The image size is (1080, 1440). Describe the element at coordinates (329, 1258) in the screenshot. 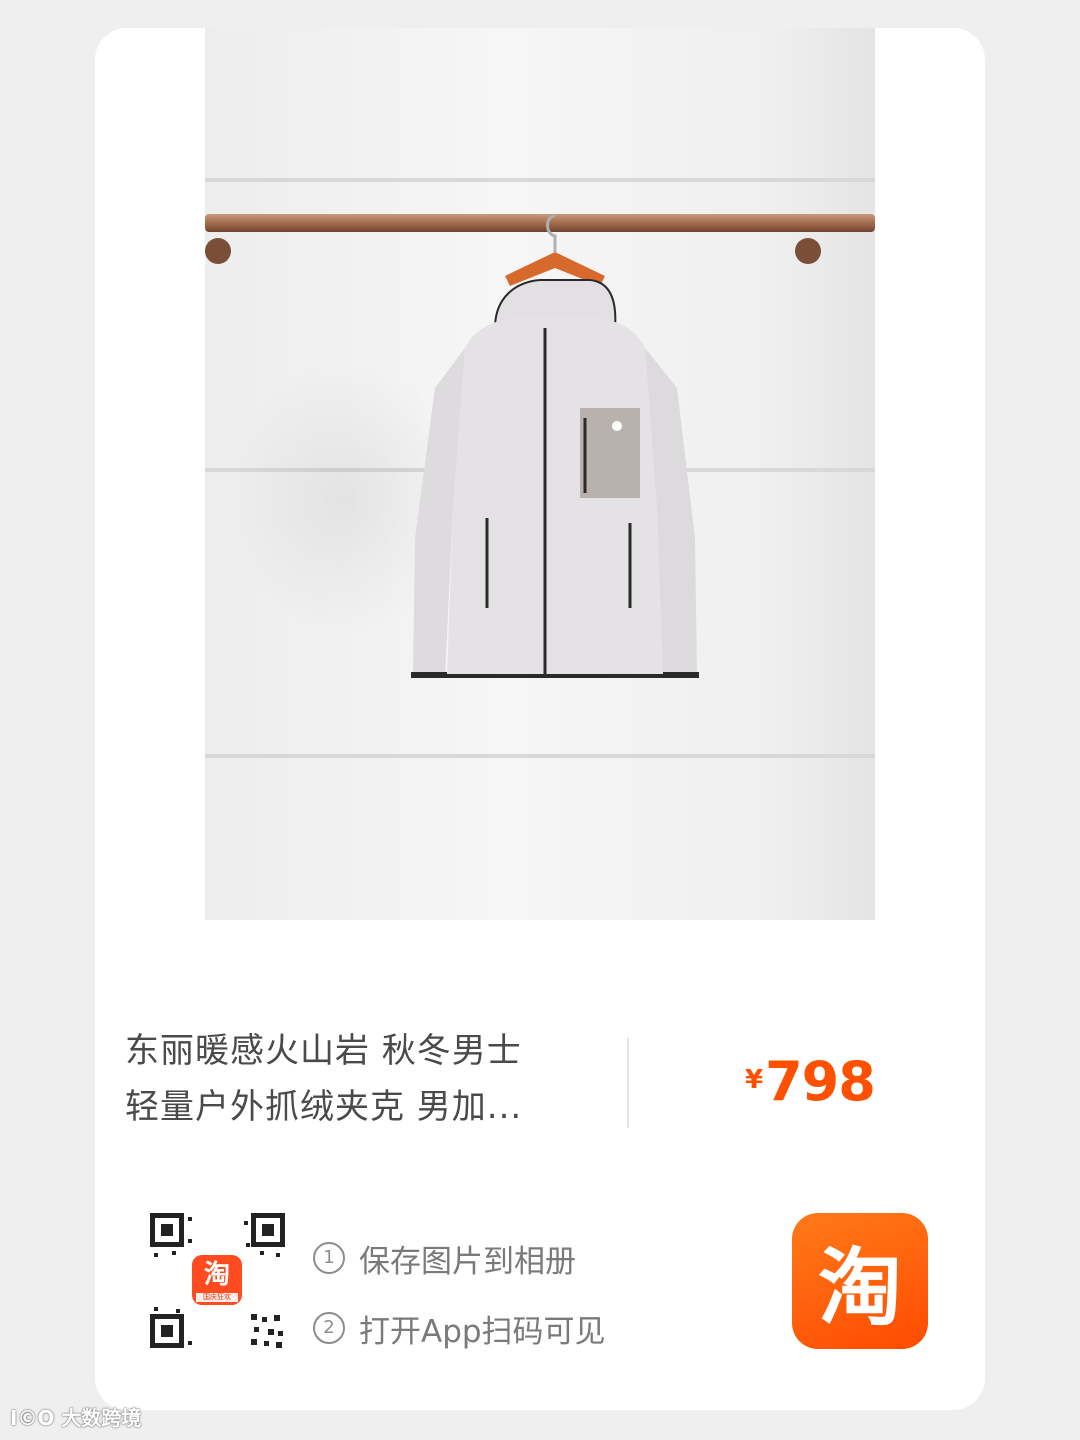

I see `step-number: 1` at that location.